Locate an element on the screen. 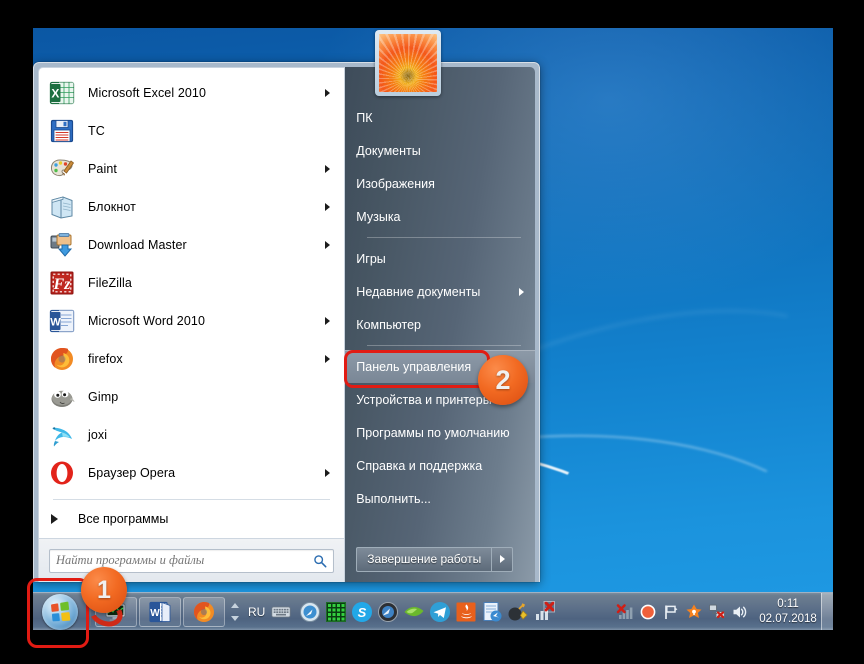  word-icon: W is located at coordinates (62, 321).